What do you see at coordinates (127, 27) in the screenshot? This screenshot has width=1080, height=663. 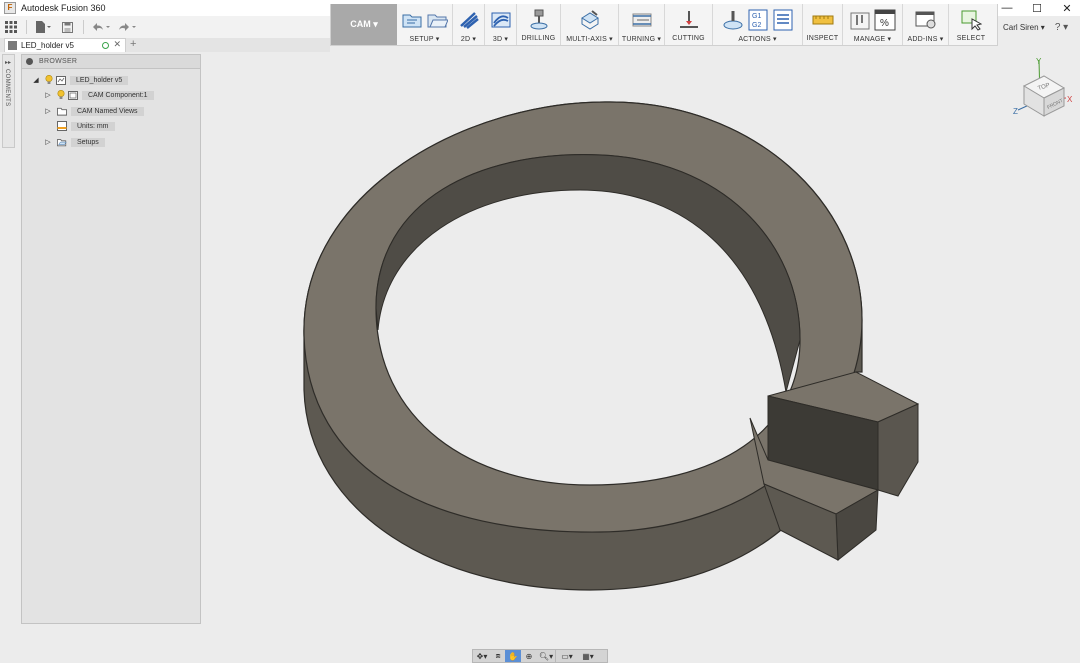 I see `redo-icon` at bounding box center [127, 27].